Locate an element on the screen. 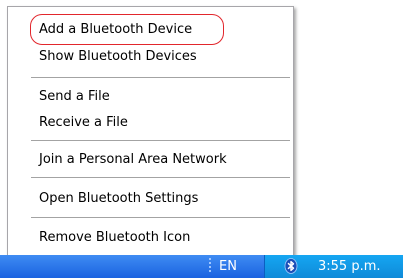 The width and height of the screenshot is (403, 278). menu-item-remove-icon: Remove Bluetooth Icon is located at coordinates (114, 238).